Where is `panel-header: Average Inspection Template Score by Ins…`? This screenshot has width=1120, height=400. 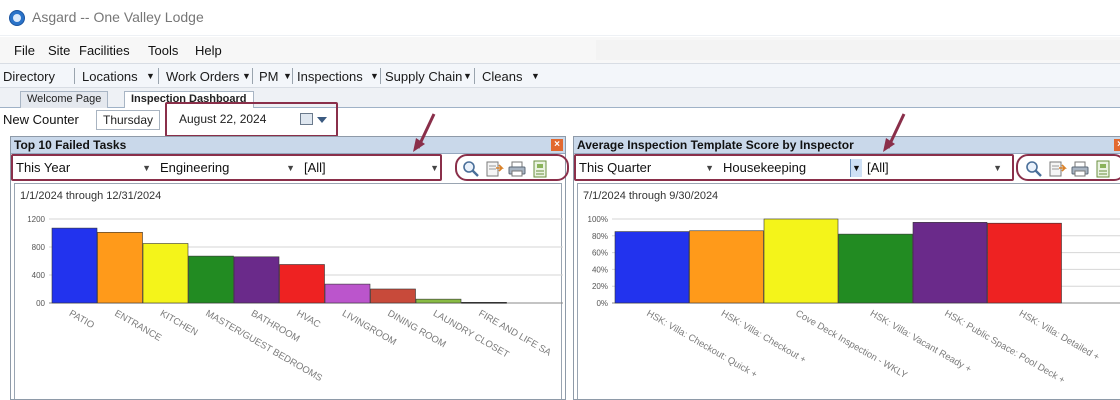
panel-header: Average Inspection Template Score by Ins… is located at coordinates (847, 145).